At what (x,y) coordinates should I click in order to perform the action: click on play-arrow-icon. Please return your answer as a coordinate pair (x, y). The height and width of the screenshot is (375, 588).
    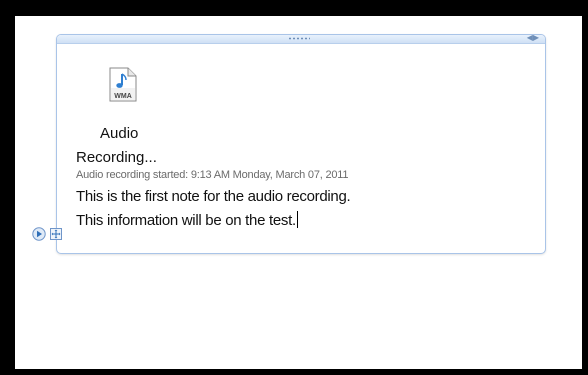
    Looking at the image, I should click on (39, 234).